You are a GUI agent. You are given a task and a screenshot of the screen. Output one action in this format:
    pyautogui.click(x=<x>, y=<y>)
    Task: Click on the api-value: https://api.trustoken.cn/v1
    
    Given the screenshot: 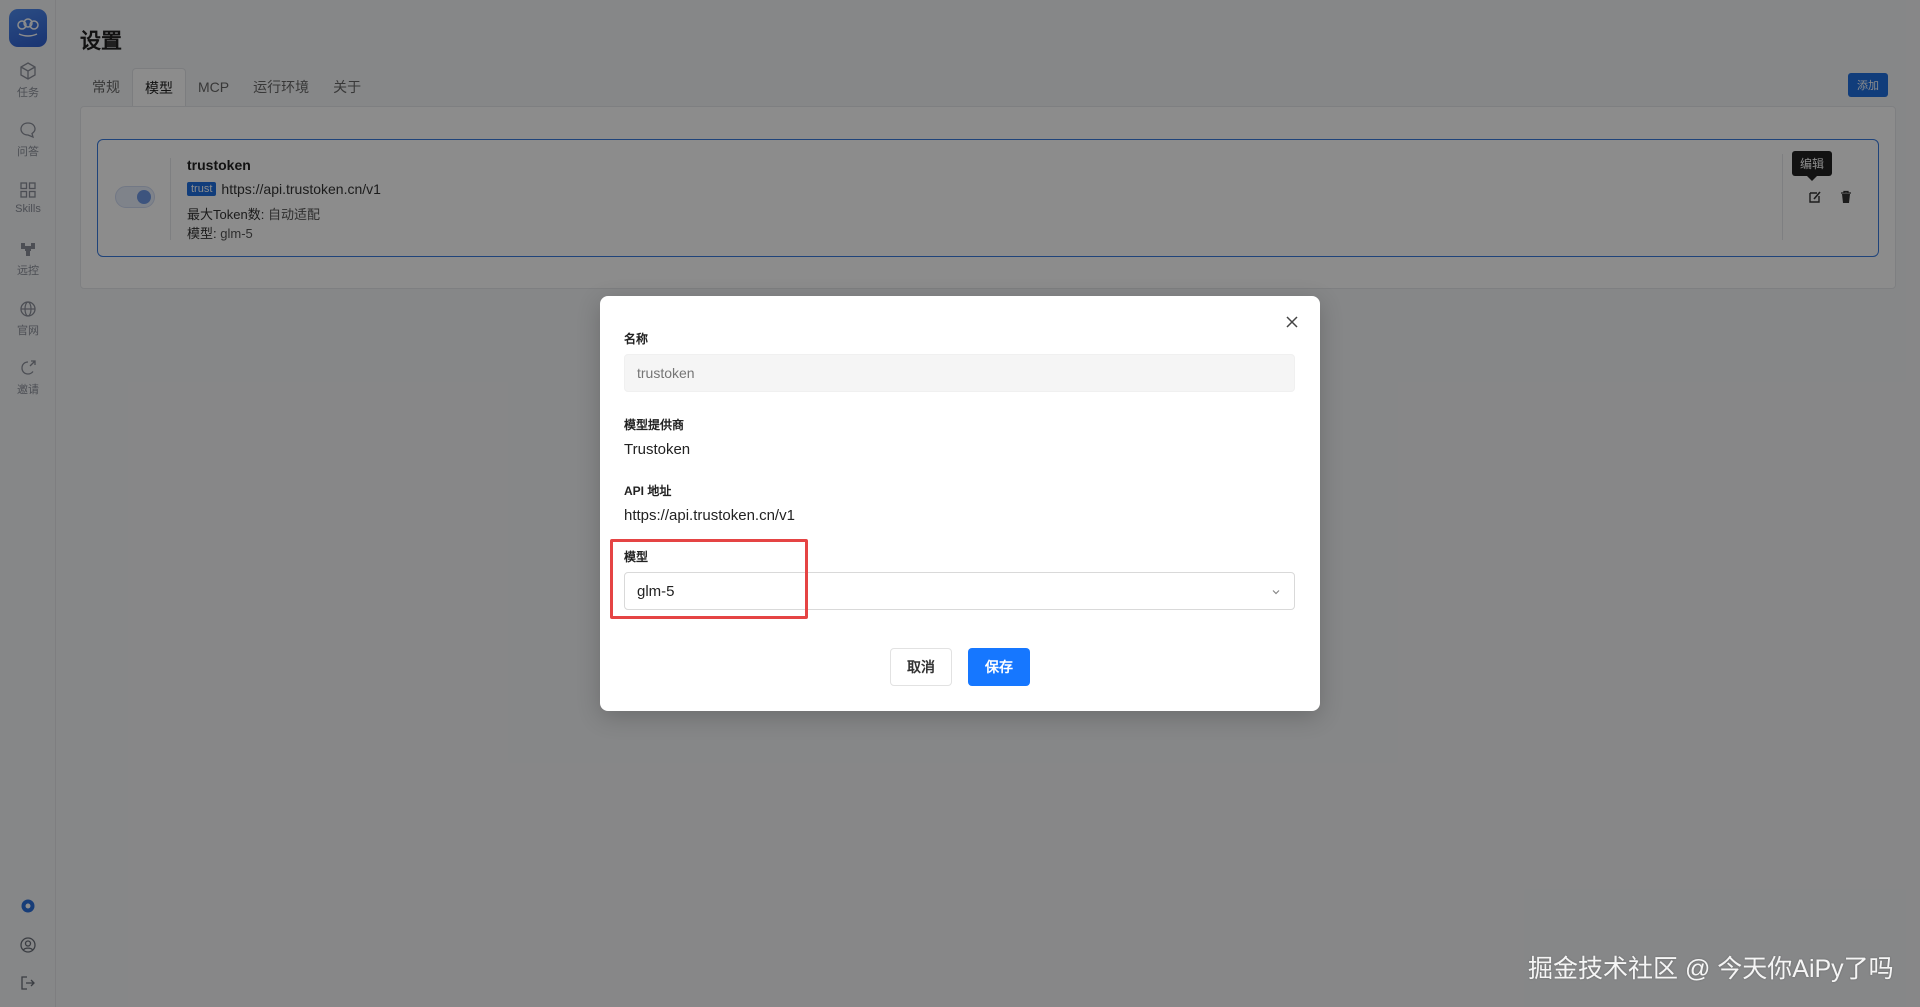 What is the action you would take?
    pyautogui.click(x=709, y=515)
    